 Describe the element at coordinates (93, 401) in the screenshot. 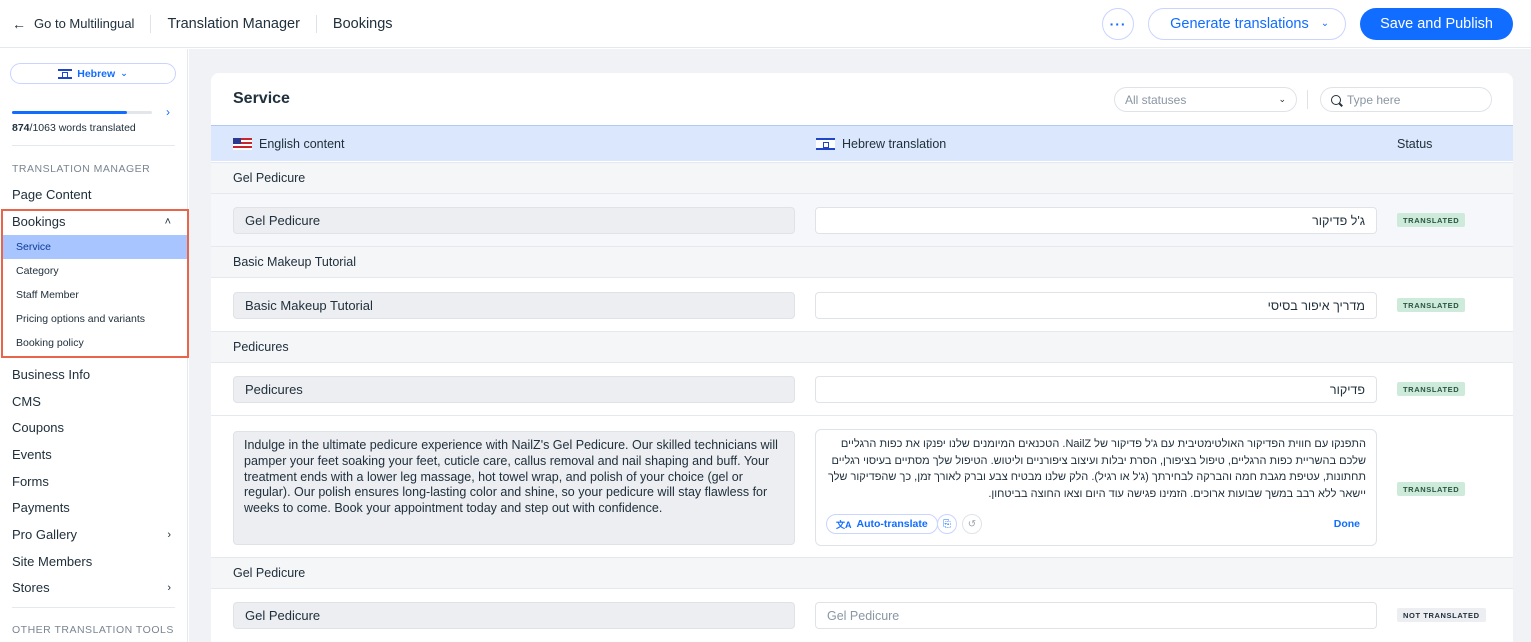

I see `sidebar-item-cms: CMS` at that location.